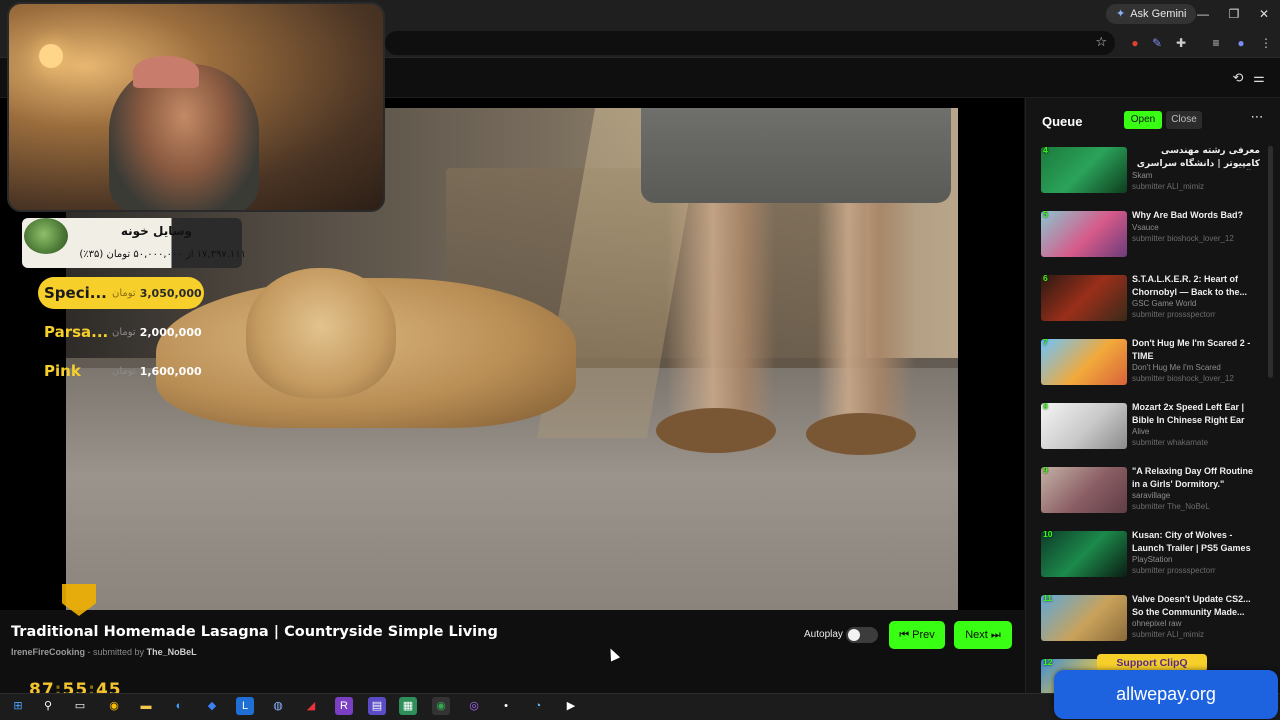 The height and width of the screenshot is (720, 1280). What do you see at coordinates (995, 634) in the screenshot?
I see `skip-forward-icon: ⏭` at bounding box center [995, 634].